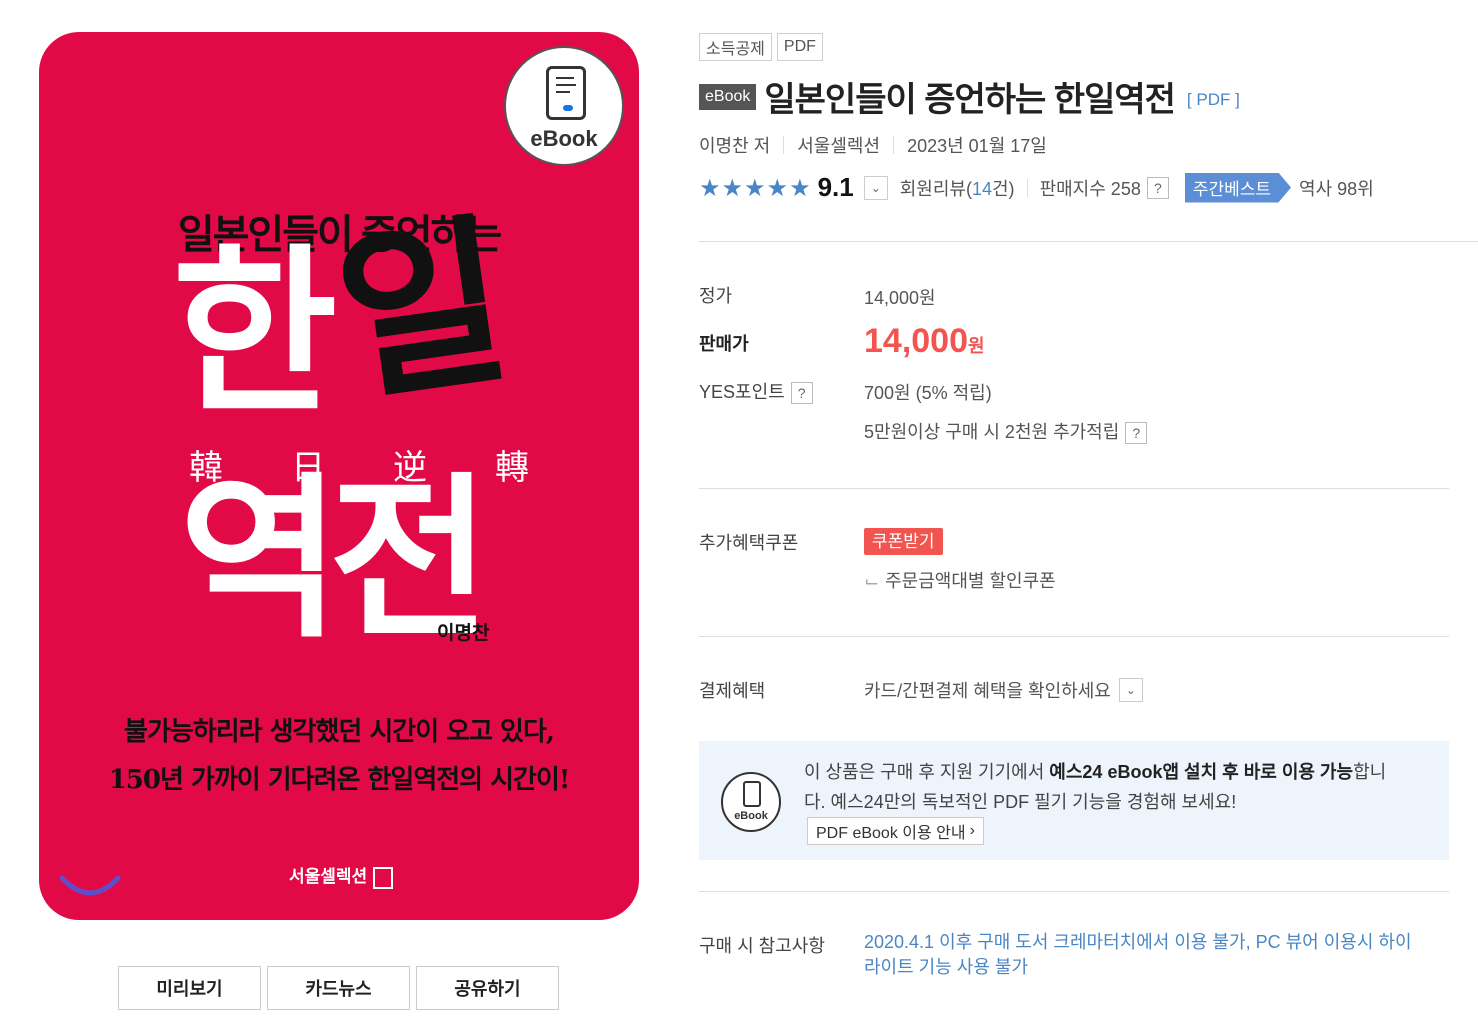 Image resolution: width=1478 pixels, height=1022 pixels. Describe the element at coordinates (972, 830) in the screenshot. I see `chevron-right-icon: ›` at that location.